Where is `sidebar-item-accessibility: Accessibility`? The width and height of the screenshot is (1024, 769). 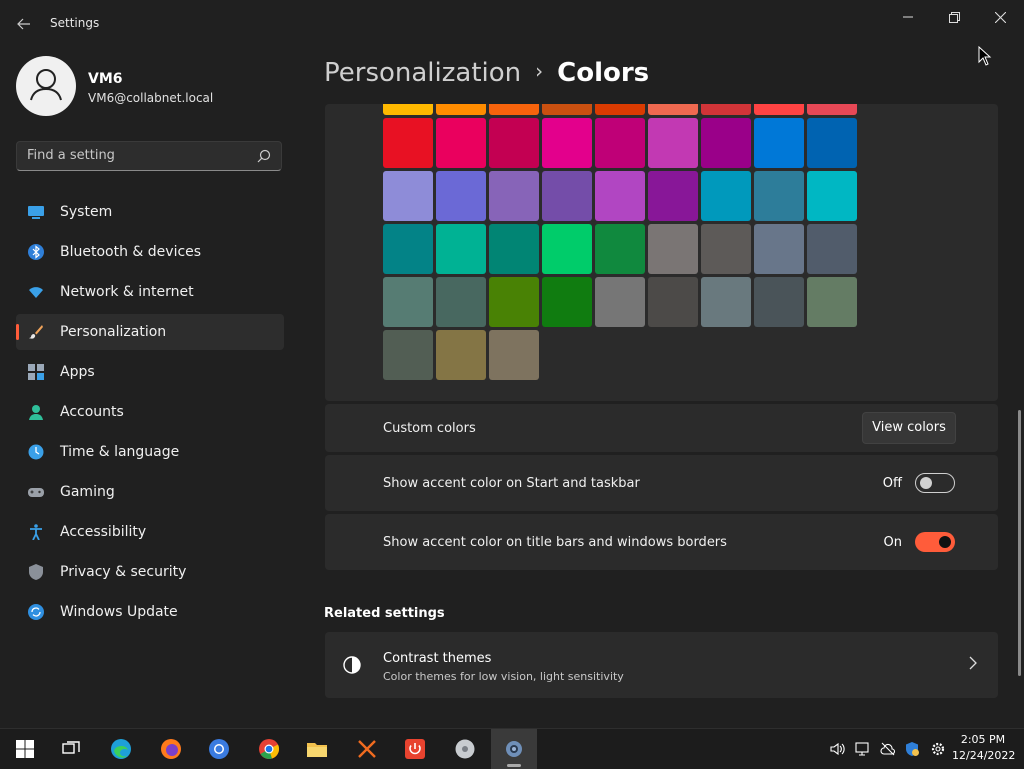
sidebar-item-accessibility: Accessibility is located at coordinates (150, 532).